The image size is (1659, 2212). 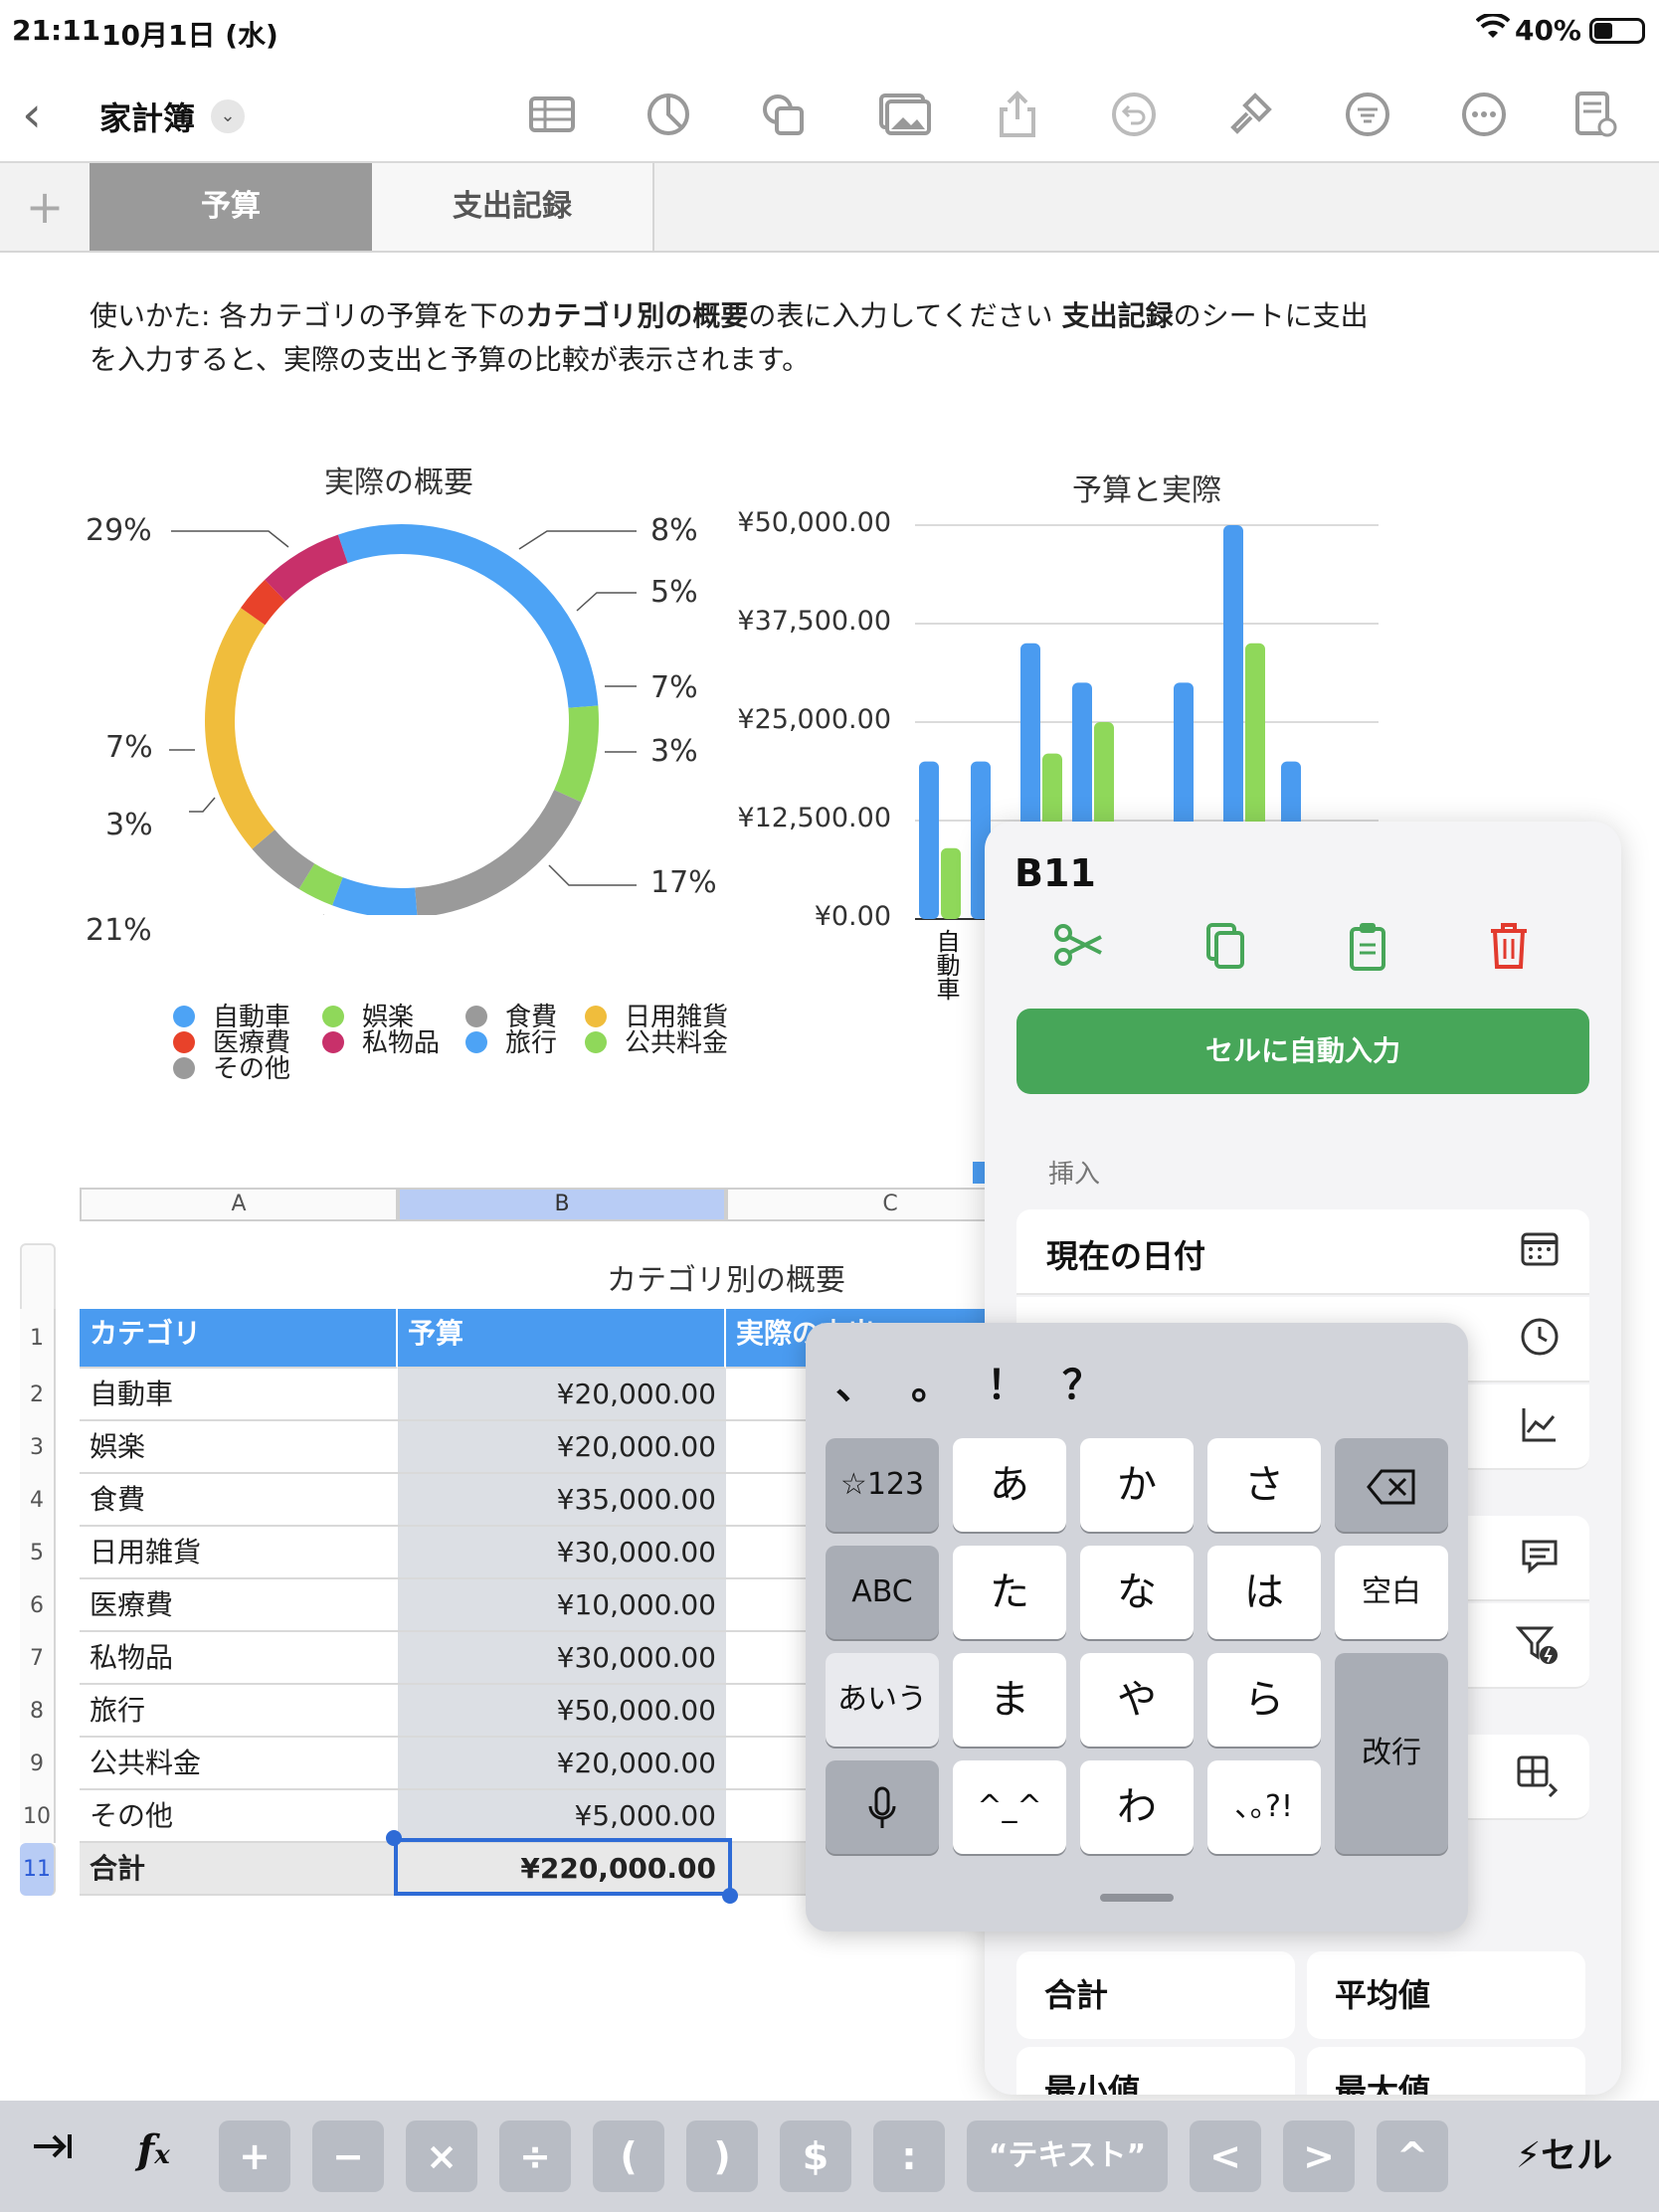 I want to click on function-fx-icon: fx, so click(x=153, y=2149).